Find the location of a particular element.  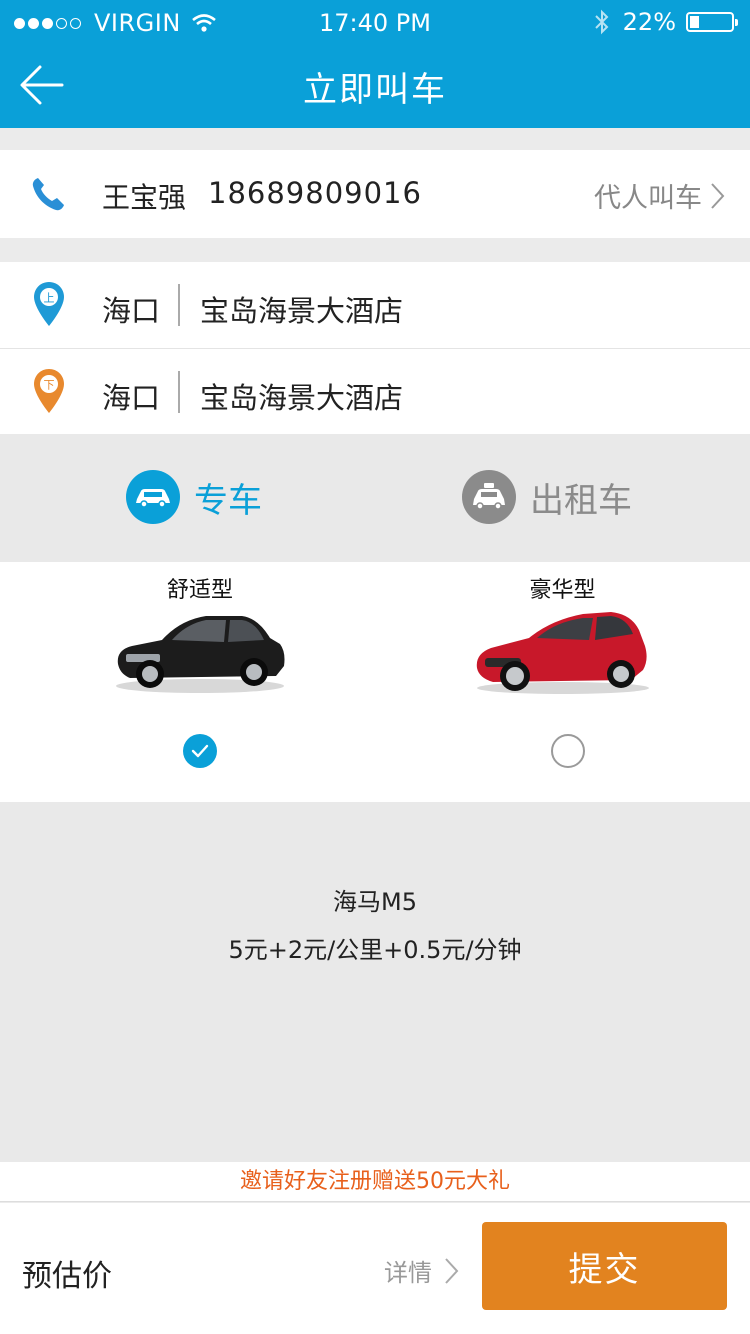

bluetooth-icon is located at coordinates (601, 22).